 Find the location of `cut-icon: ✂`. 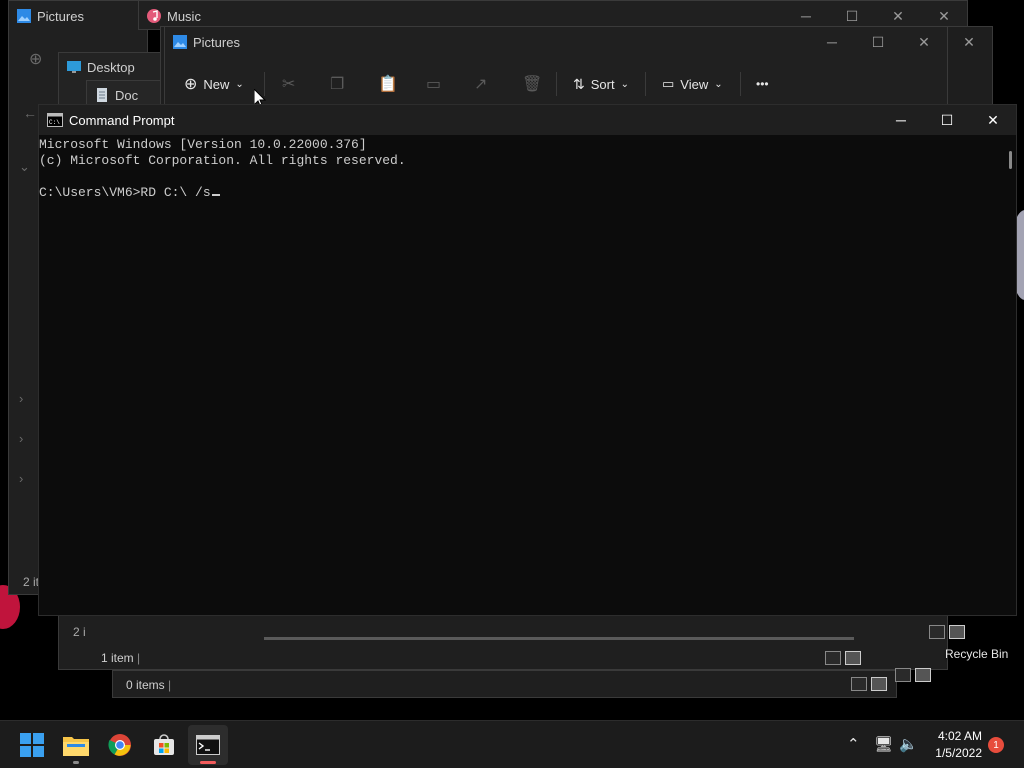

cut-icon: ✂ is located at coordinates (288, 84).